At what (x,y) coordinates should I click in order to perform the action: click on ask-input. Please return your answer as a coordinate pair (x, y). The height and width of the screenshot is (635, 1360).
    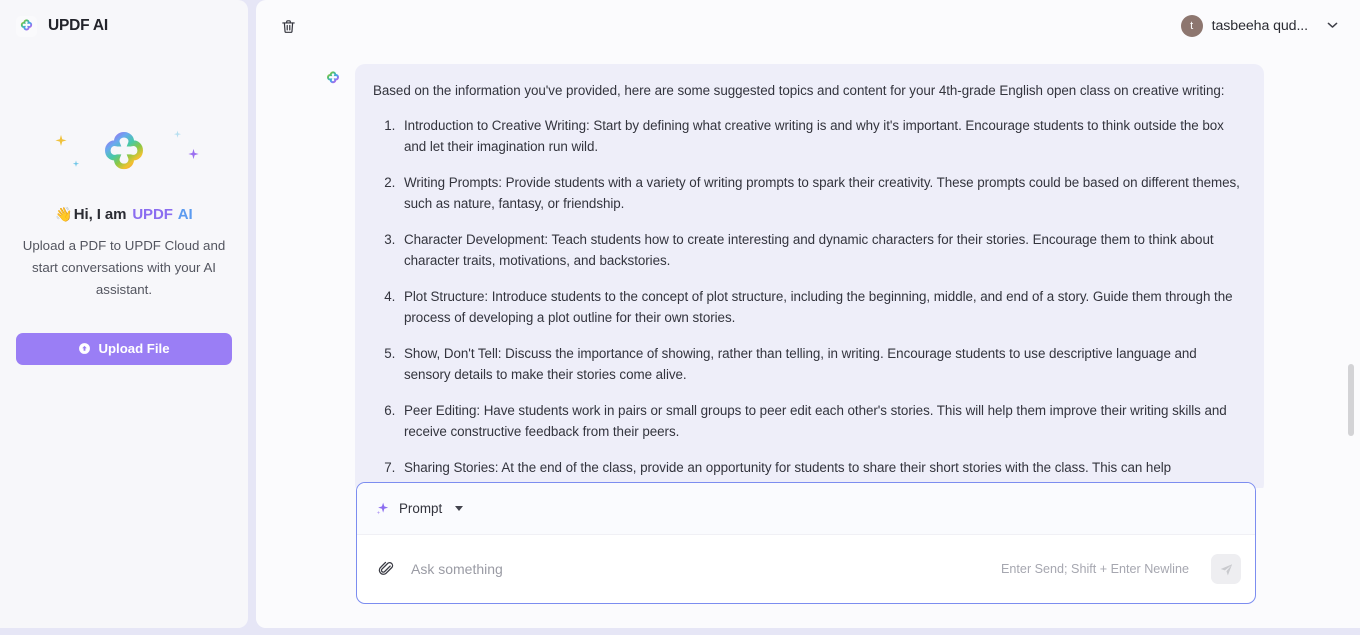
    Looking at the image, I should click on (699, 569).